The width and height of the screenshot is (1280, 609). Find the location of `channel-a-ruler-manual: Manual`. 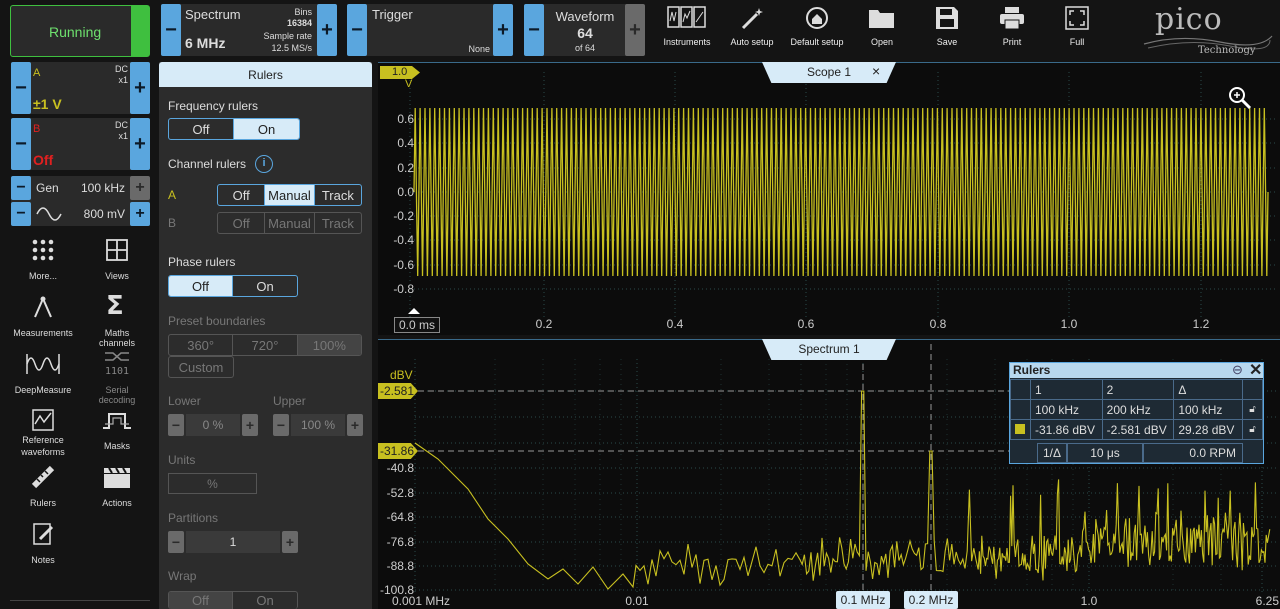

channel-a-ruler-manual: Manual is located at coordinates (290, 195).